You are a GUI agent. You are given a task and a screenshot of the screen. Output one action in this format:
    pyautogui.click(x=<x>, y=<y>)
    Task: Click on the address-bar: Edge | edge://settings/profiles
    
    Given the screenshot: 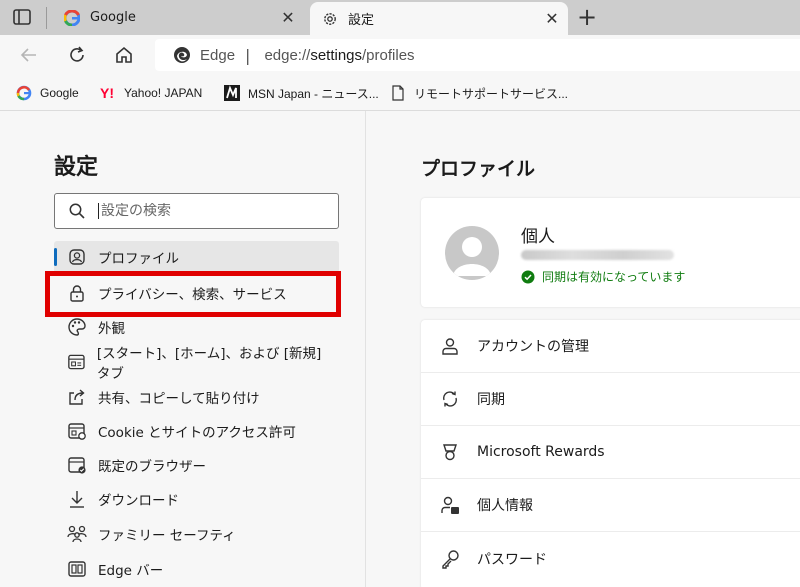 What is the action you would take?
    pyautogui.click(x=477, y=55)
    